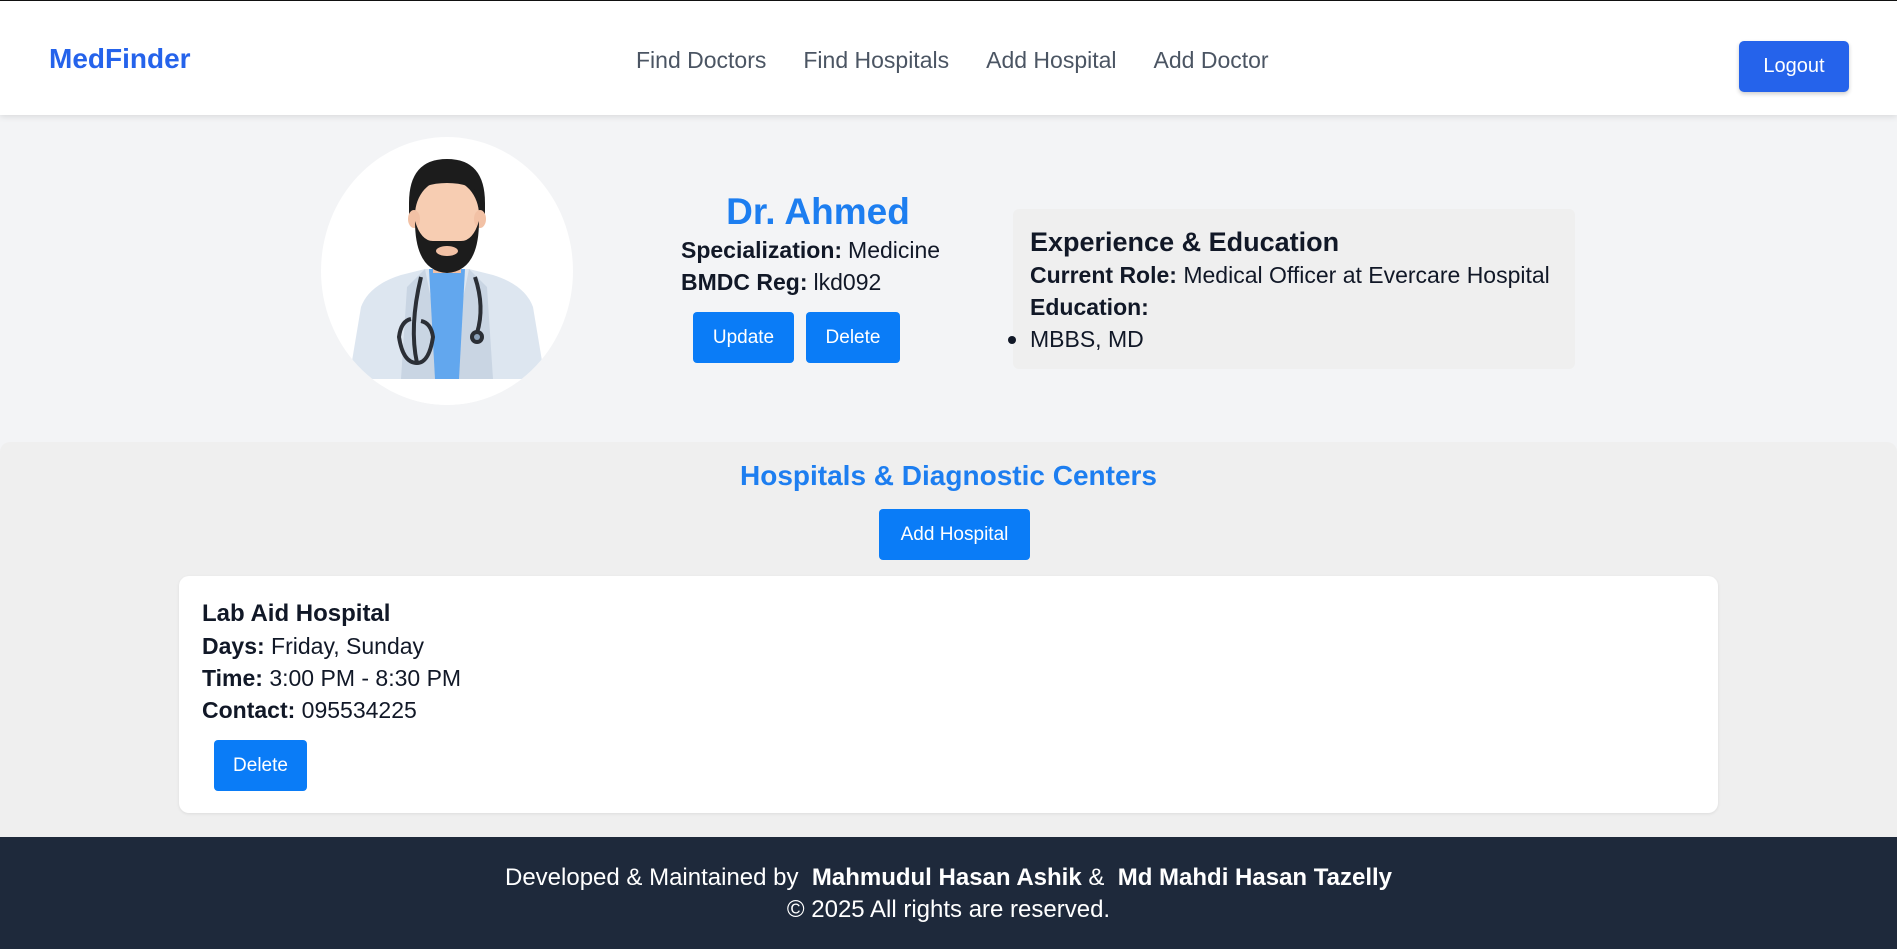 This screenshot has width=1897, height=949. I want to click on education-row: Education:, so click(1302, 307).